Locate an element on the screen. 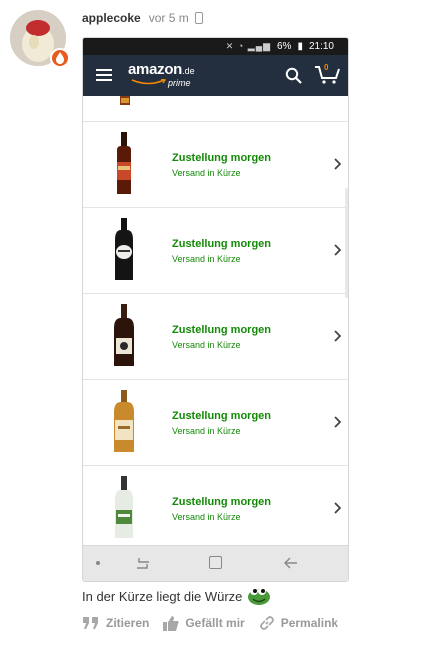 This screenshot has width=440, height=645. like-button: Gefällt mir is located at coordinates (204, 623).